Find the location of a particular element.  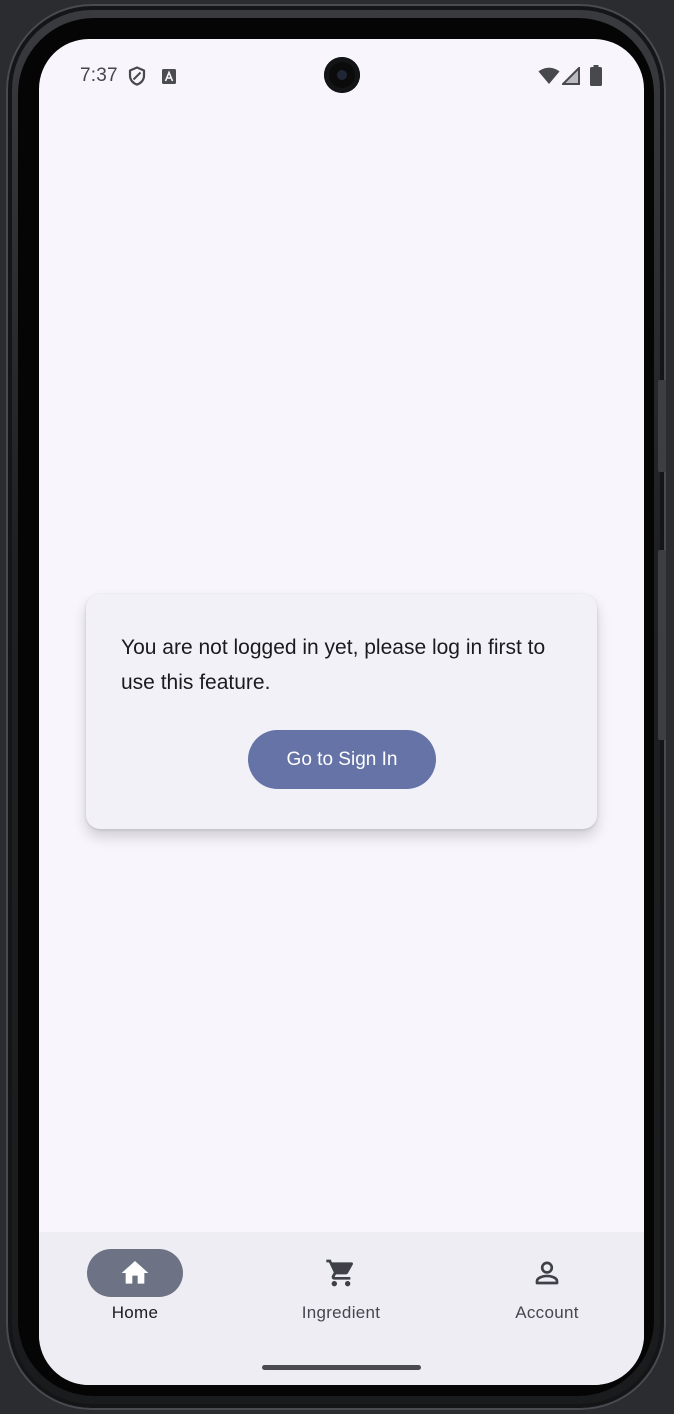

nav-item-home: Home is located at coordinates (135, 1289).